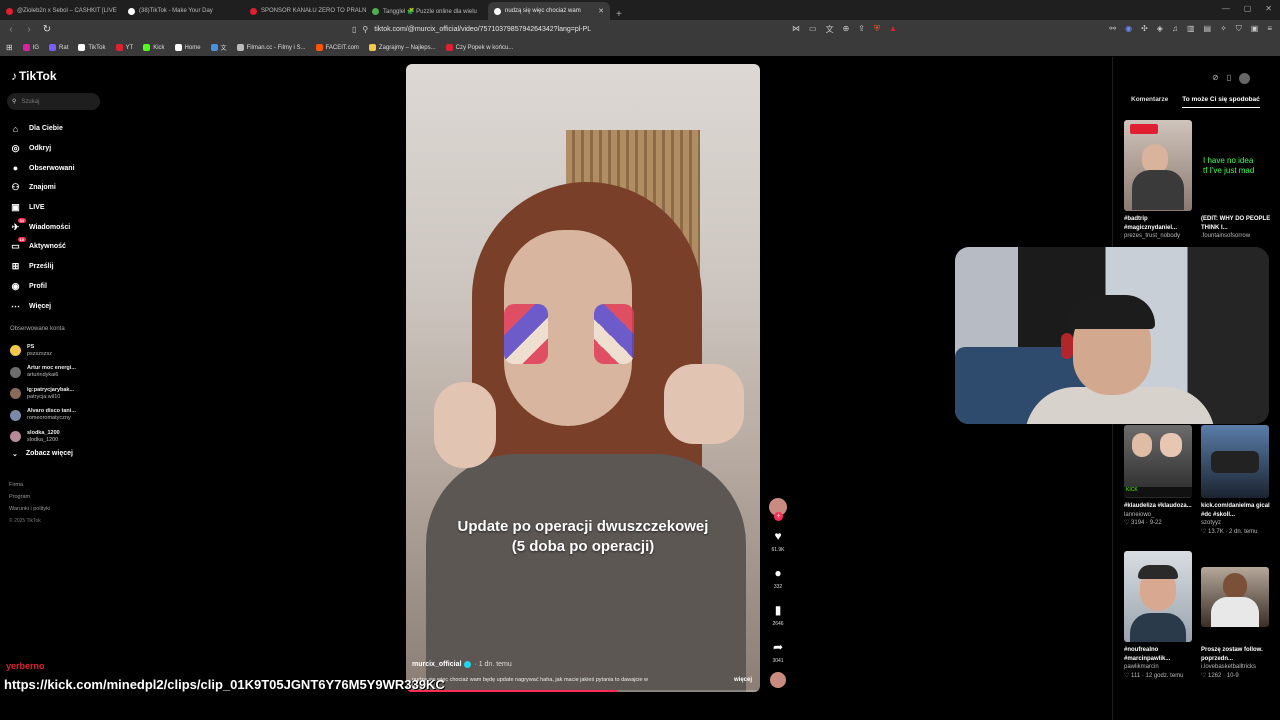  I want to click on nav-item: ▣ LIVE, so click(42, 208).